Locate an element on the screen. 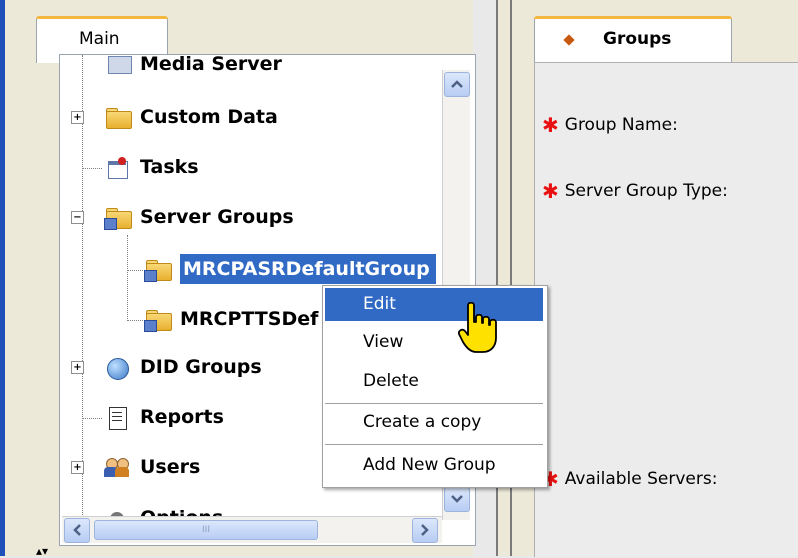 The image size is (798, 558). scroll-right-button is located at coordinates (425, 530).